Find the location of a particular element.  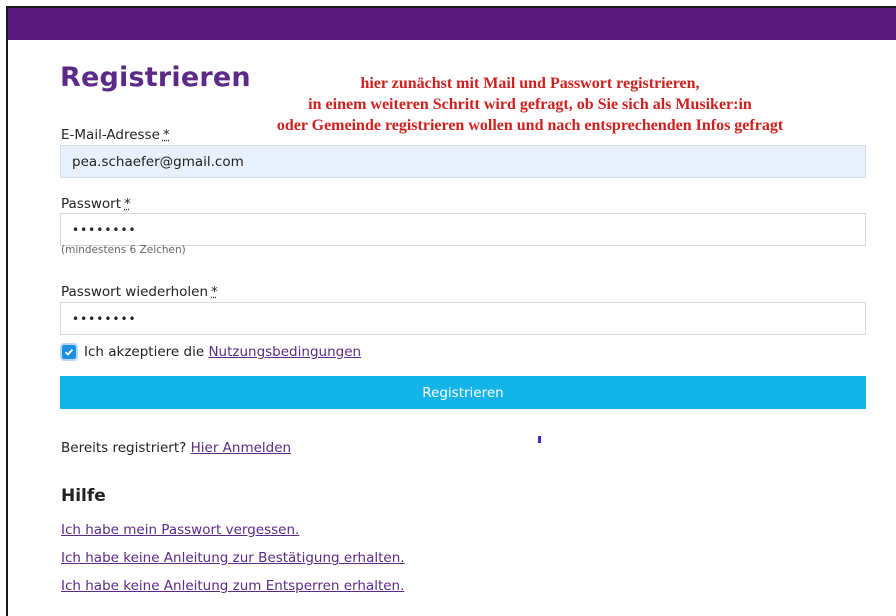

login-link: Hier Anmelden is located at coordinates (241, 448).